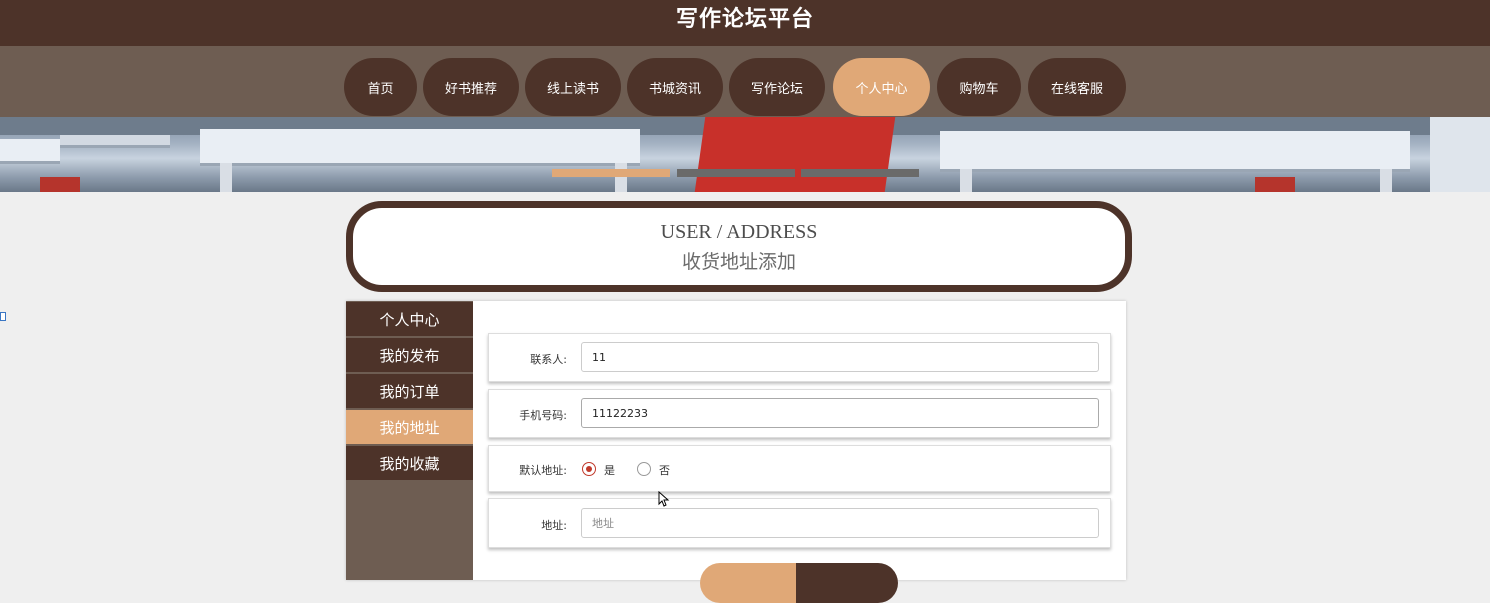 The image size is (1490, 603). What do you see at coordinates (589, 469) in the screenshot?
I see `radio-default-yes` at bounding box center [589, 469].